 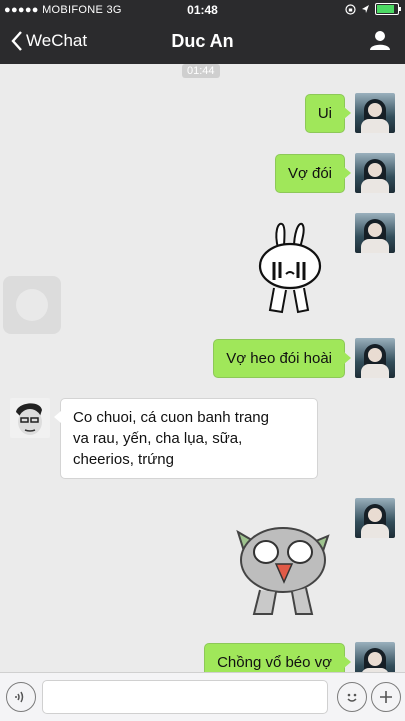 I want to click on message-text: Chồng vổ béo vợ, so click(x=274, y=662).